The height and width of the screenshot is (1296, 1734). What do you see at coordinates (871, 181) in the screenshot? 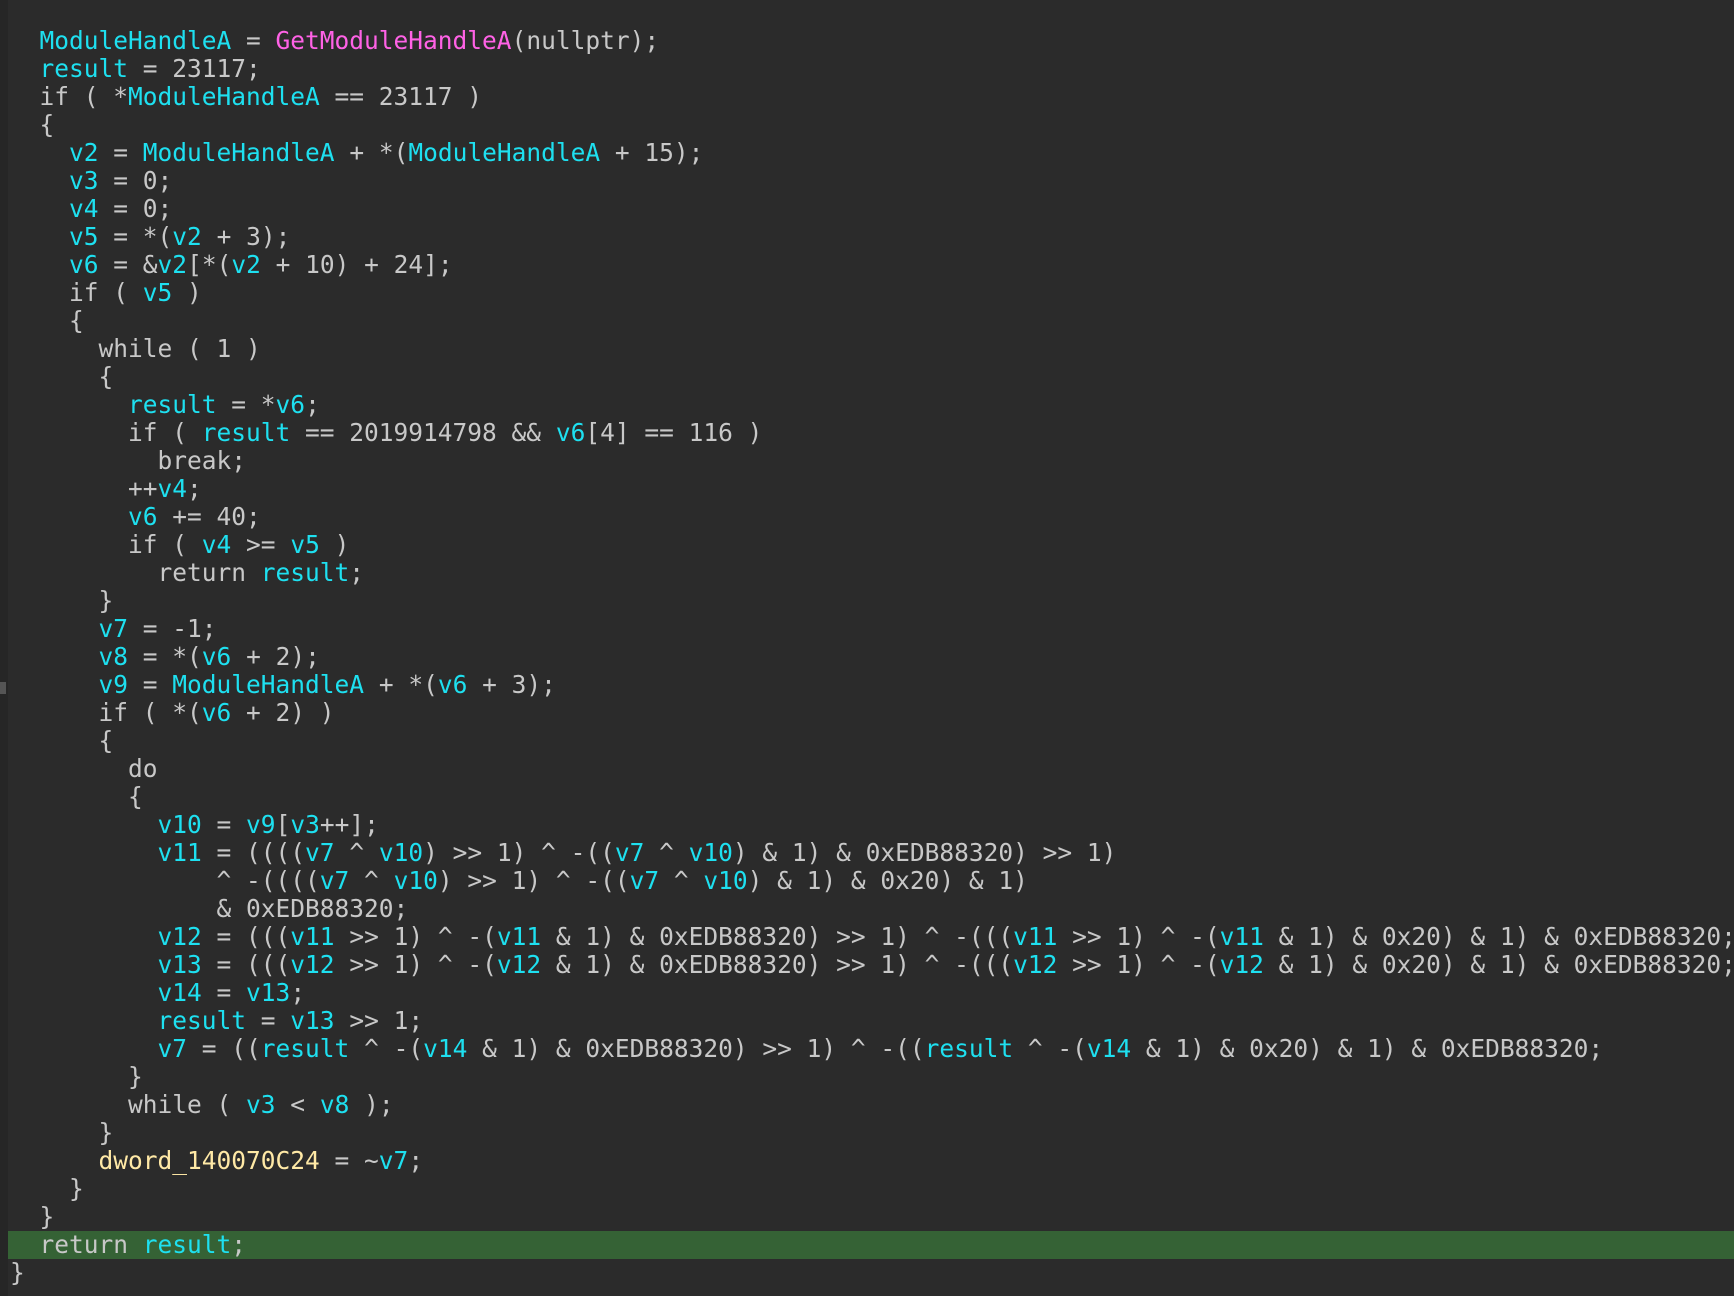
I see `code-line: v3 = 0;` at bounding box center [871, 181].